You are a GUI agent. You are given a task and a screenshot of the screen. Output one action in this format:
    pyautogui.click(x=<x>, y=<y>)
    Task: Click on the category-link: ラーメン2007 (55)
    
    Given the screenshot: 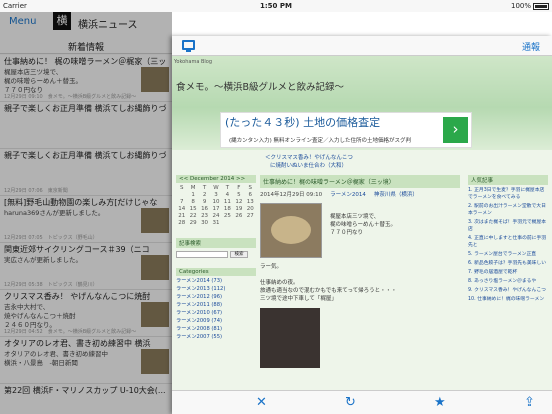 What is the action you would take?
    pyautogui.click(x=216, y=337)
    